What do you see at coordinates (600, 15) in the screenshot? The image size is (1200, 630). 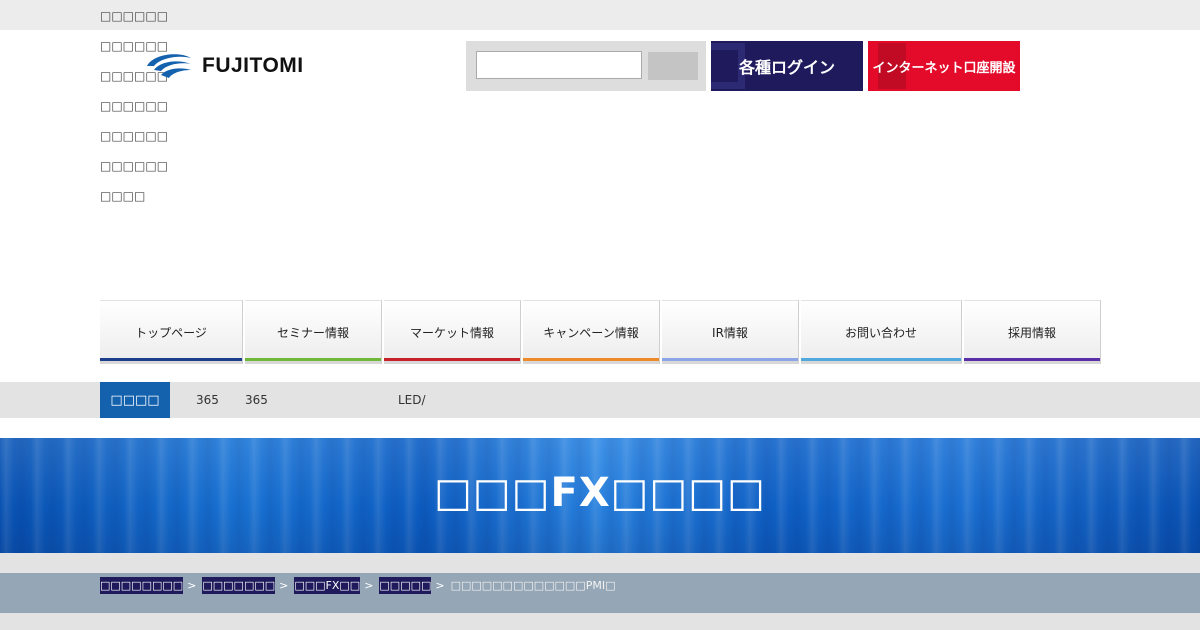 I see `top-utility-bar` at bounding box center [600, 15].